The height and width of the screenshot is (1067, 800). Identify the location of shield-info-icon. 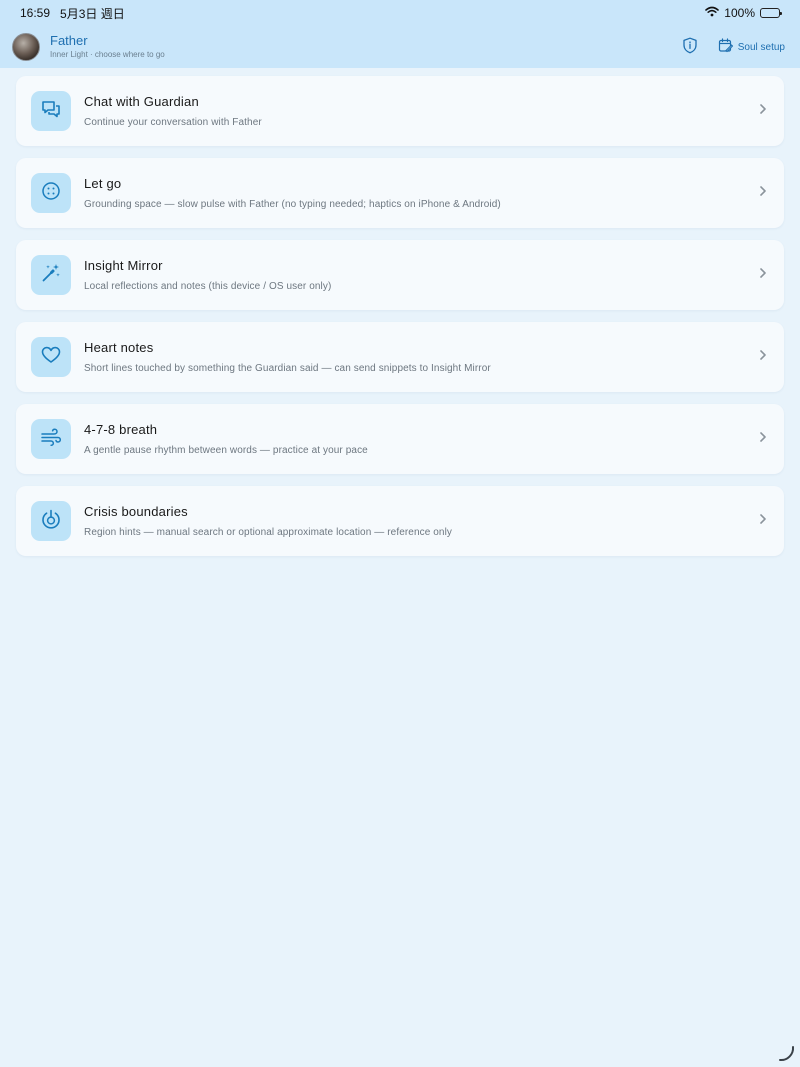
(690, 47).